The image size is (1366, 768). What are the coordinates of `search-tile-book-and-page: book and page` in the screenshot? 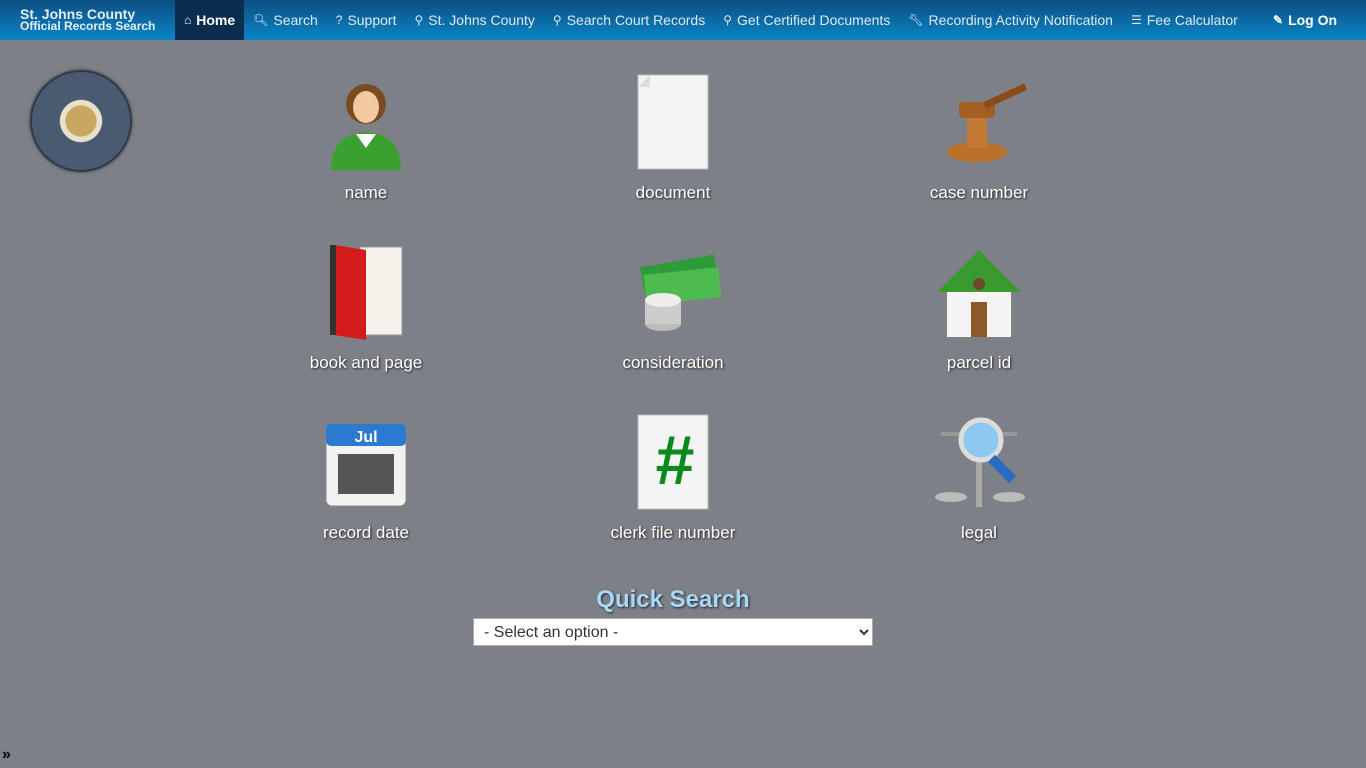 It's located at (366, 307).